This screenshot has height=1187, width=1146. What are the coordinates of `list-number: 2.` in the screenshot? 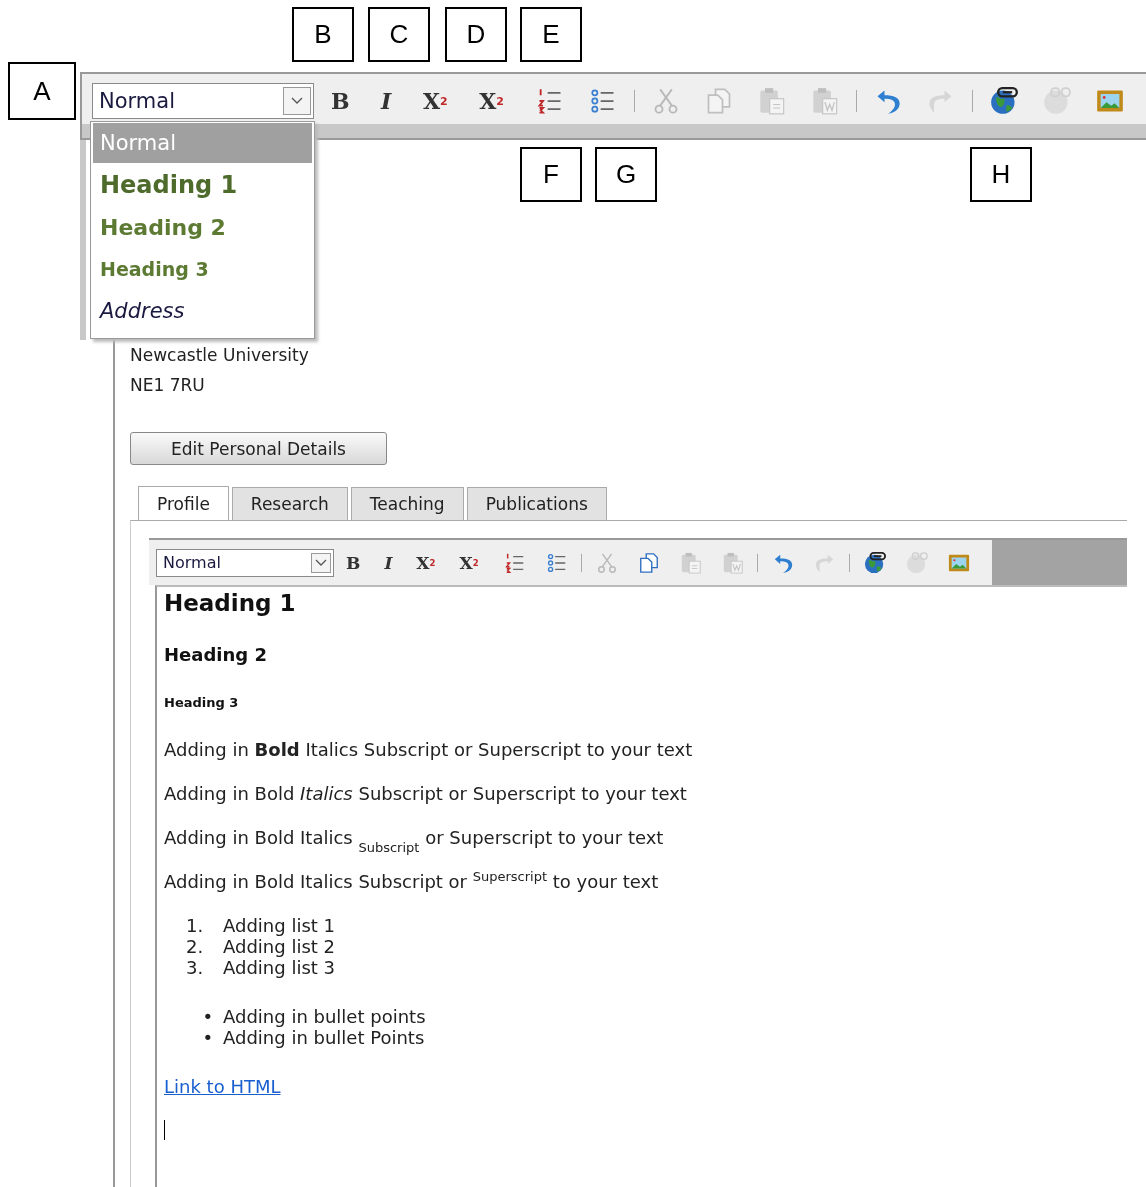 It's located at (195, 946).